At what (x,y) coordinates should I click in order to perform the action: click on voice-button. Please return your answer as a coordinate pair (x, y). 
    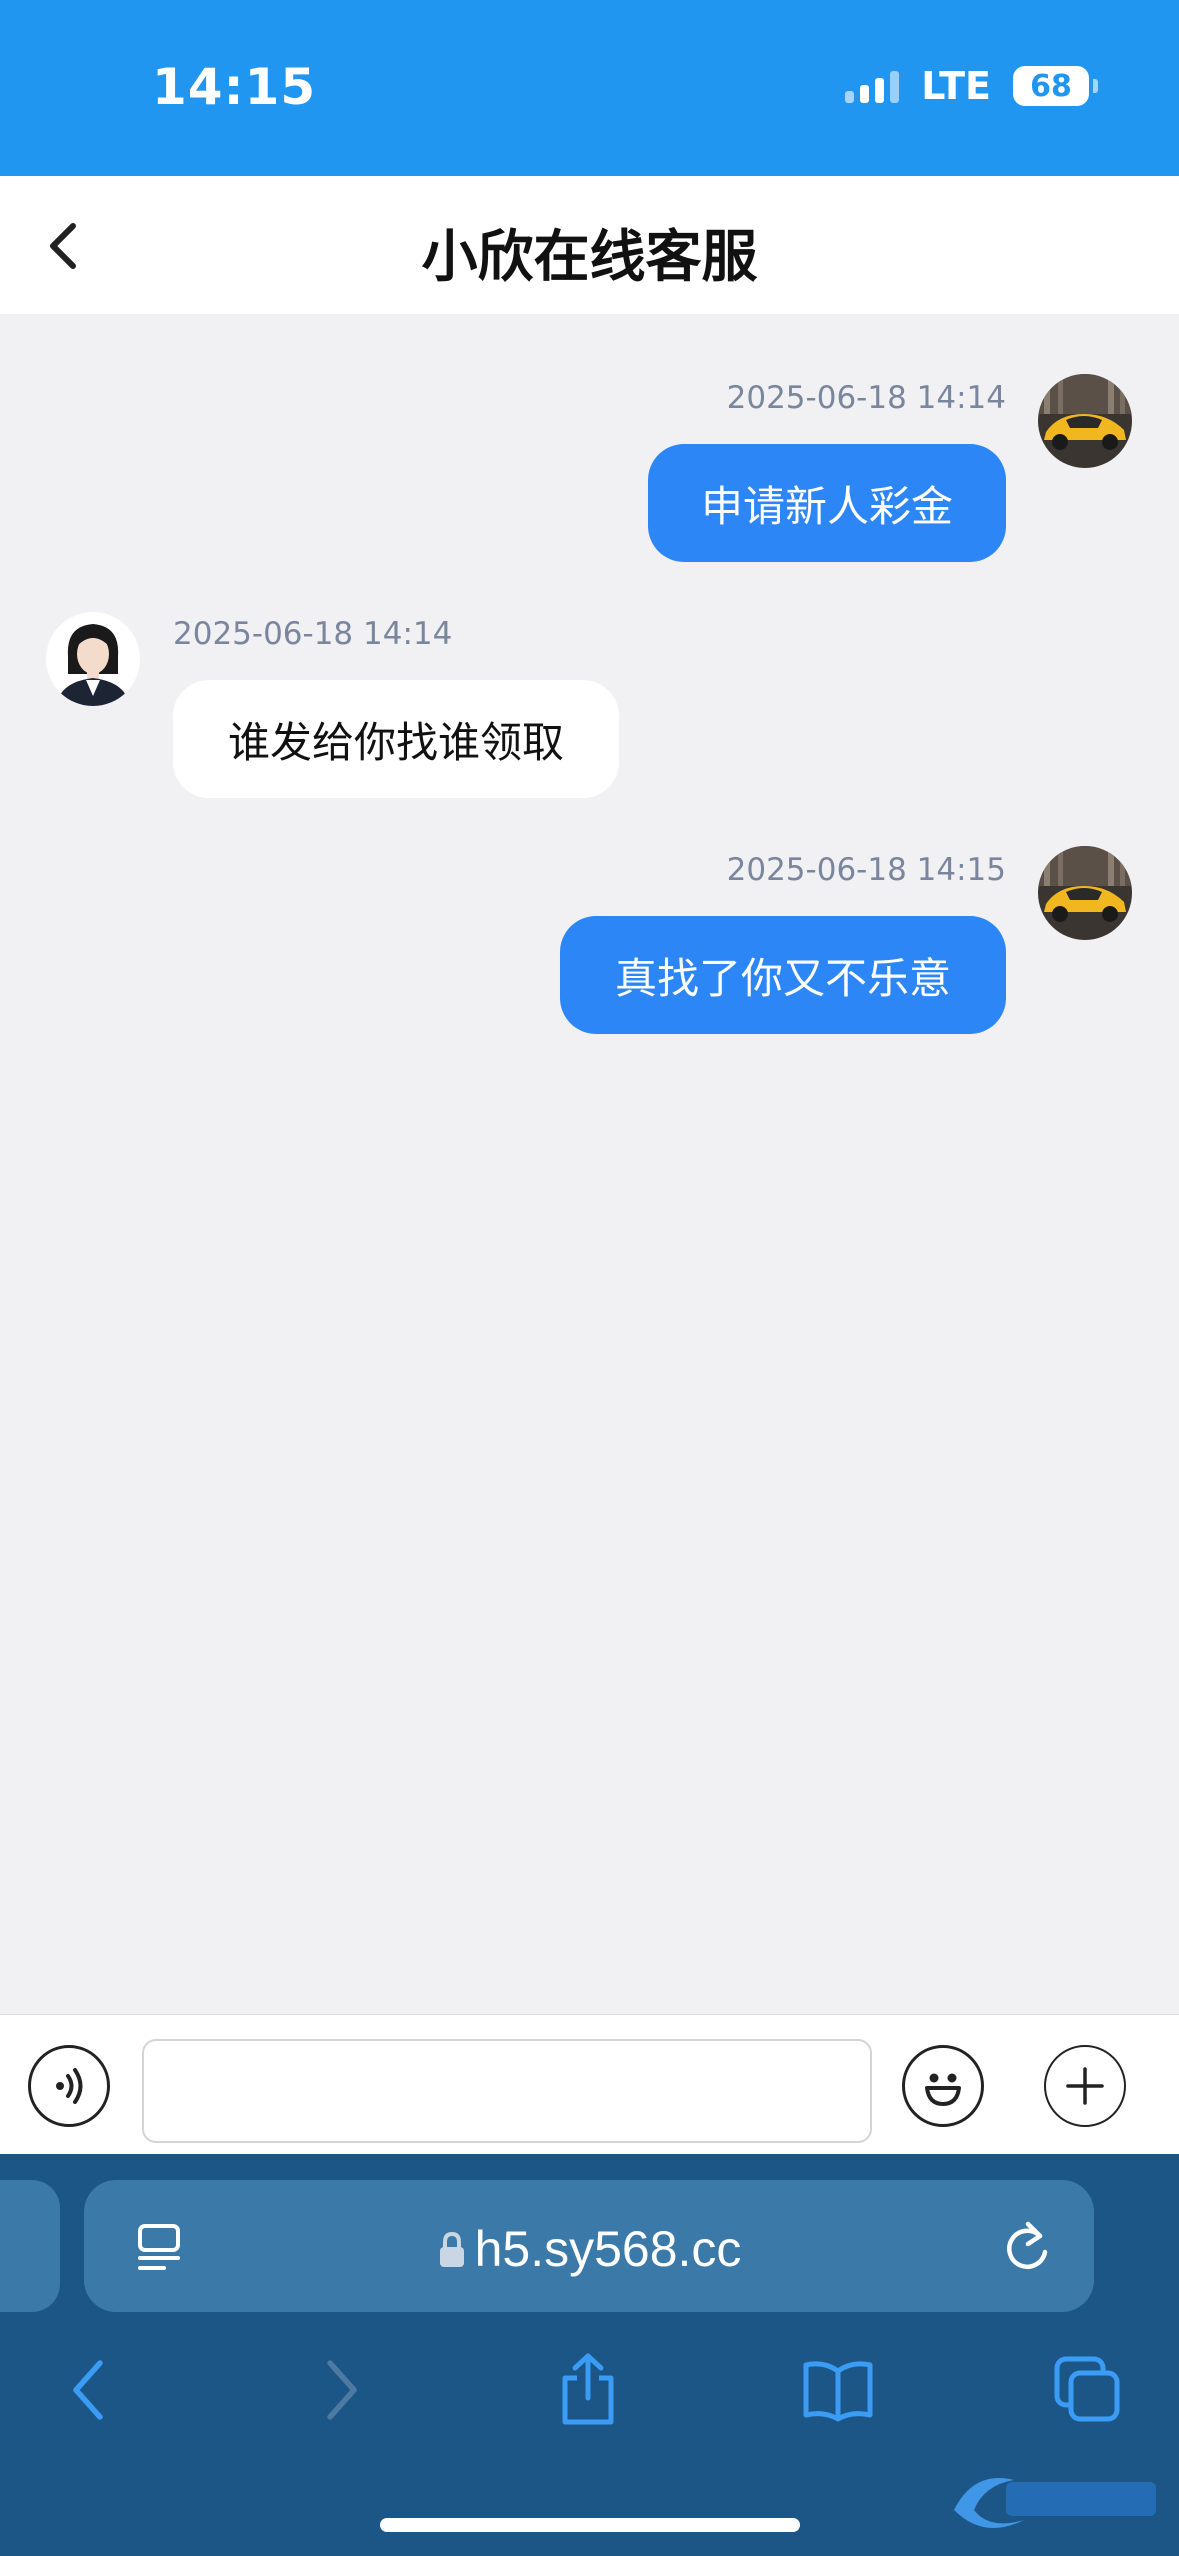
    Looking at the image, I should click on (69, 2086).